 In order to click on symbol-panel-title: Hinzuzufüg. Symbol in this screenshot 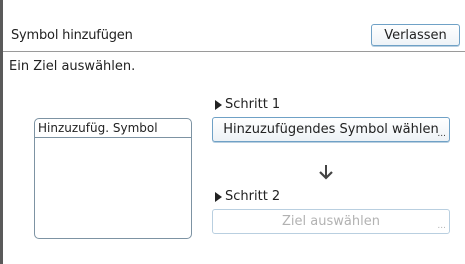, I will do `click(113, 128)`.